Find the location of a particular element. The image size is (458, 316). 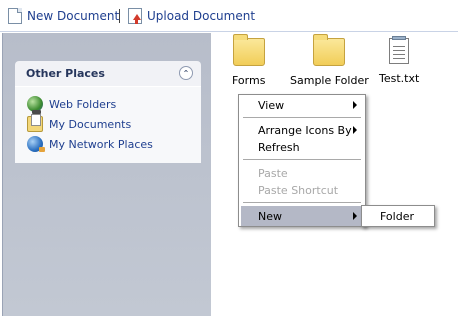

menu-item-label: Refresh is located at coordinates (279, 147).